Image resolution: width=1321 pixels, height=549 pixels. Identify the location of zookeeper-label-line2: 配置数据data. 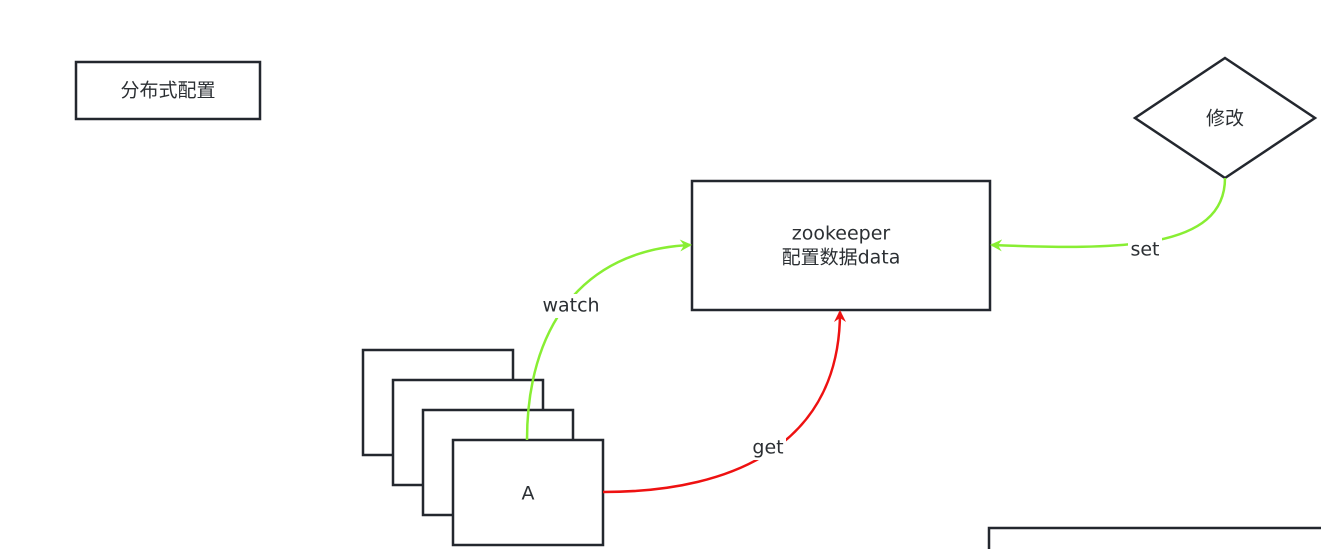
(841, 258).